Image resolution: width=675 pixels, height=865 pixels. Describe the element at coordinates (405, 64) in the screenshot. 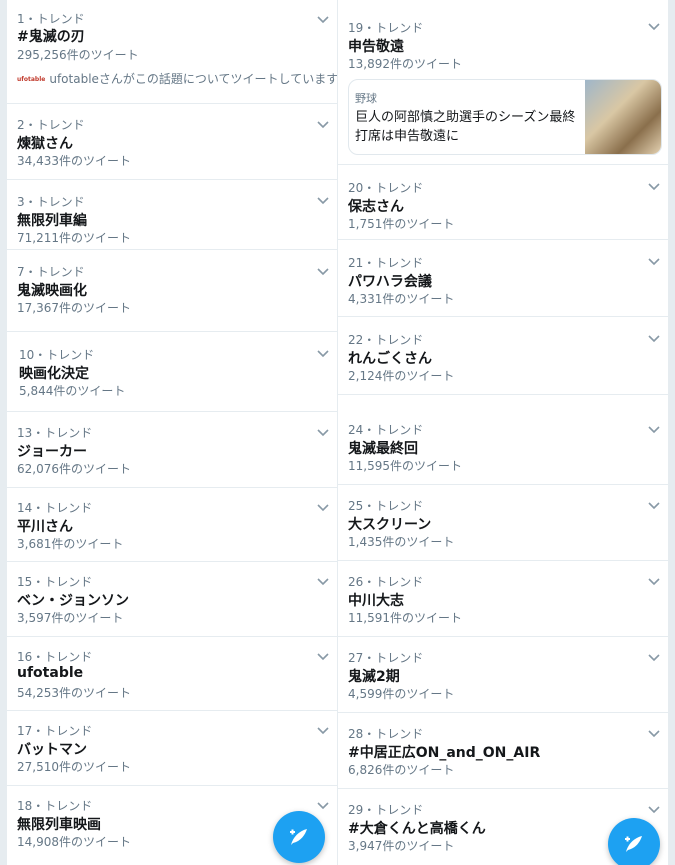

I see `tweet-count: 13,892件のツイート` at that location.